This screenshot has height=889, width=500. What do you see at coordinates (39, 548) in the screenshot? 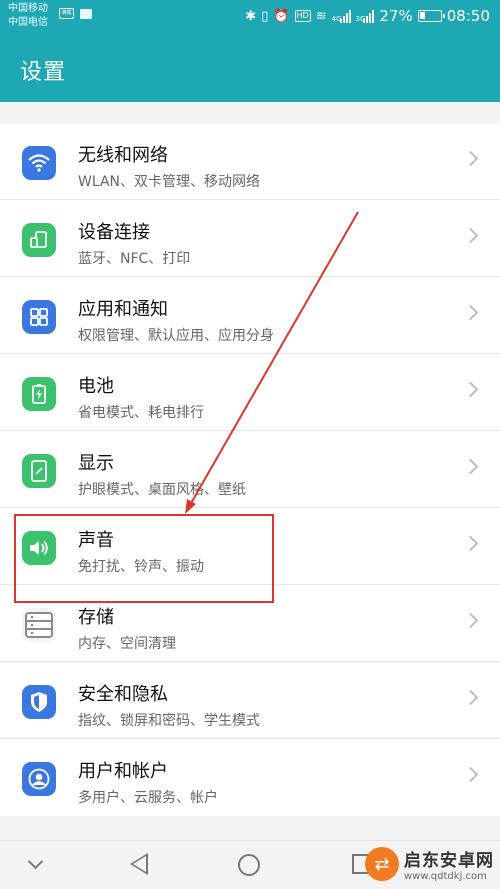
I see `speaker-icon` at bounding box center [39, 548].